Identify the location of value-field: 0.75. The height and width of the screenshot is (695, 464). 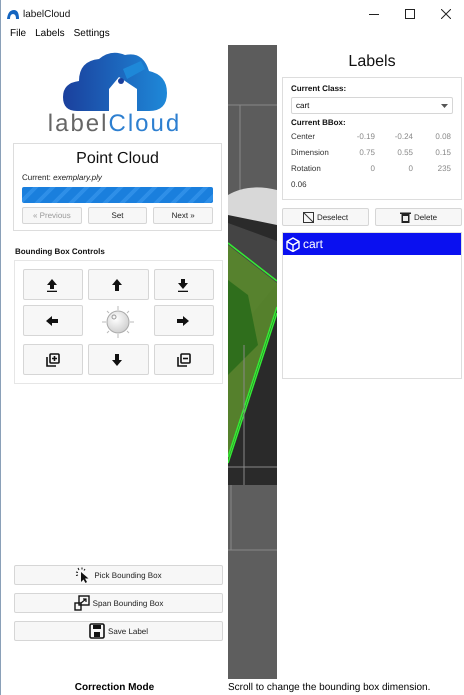
(358, 153).